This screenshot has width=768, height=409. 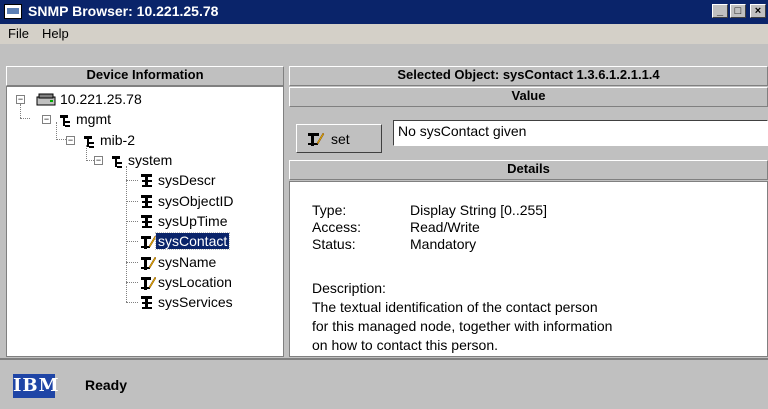 What do you see at coordinates (580, 133) in the screenshot?
I see `value-field: No sysContact given` at bounding box center [580, 133].